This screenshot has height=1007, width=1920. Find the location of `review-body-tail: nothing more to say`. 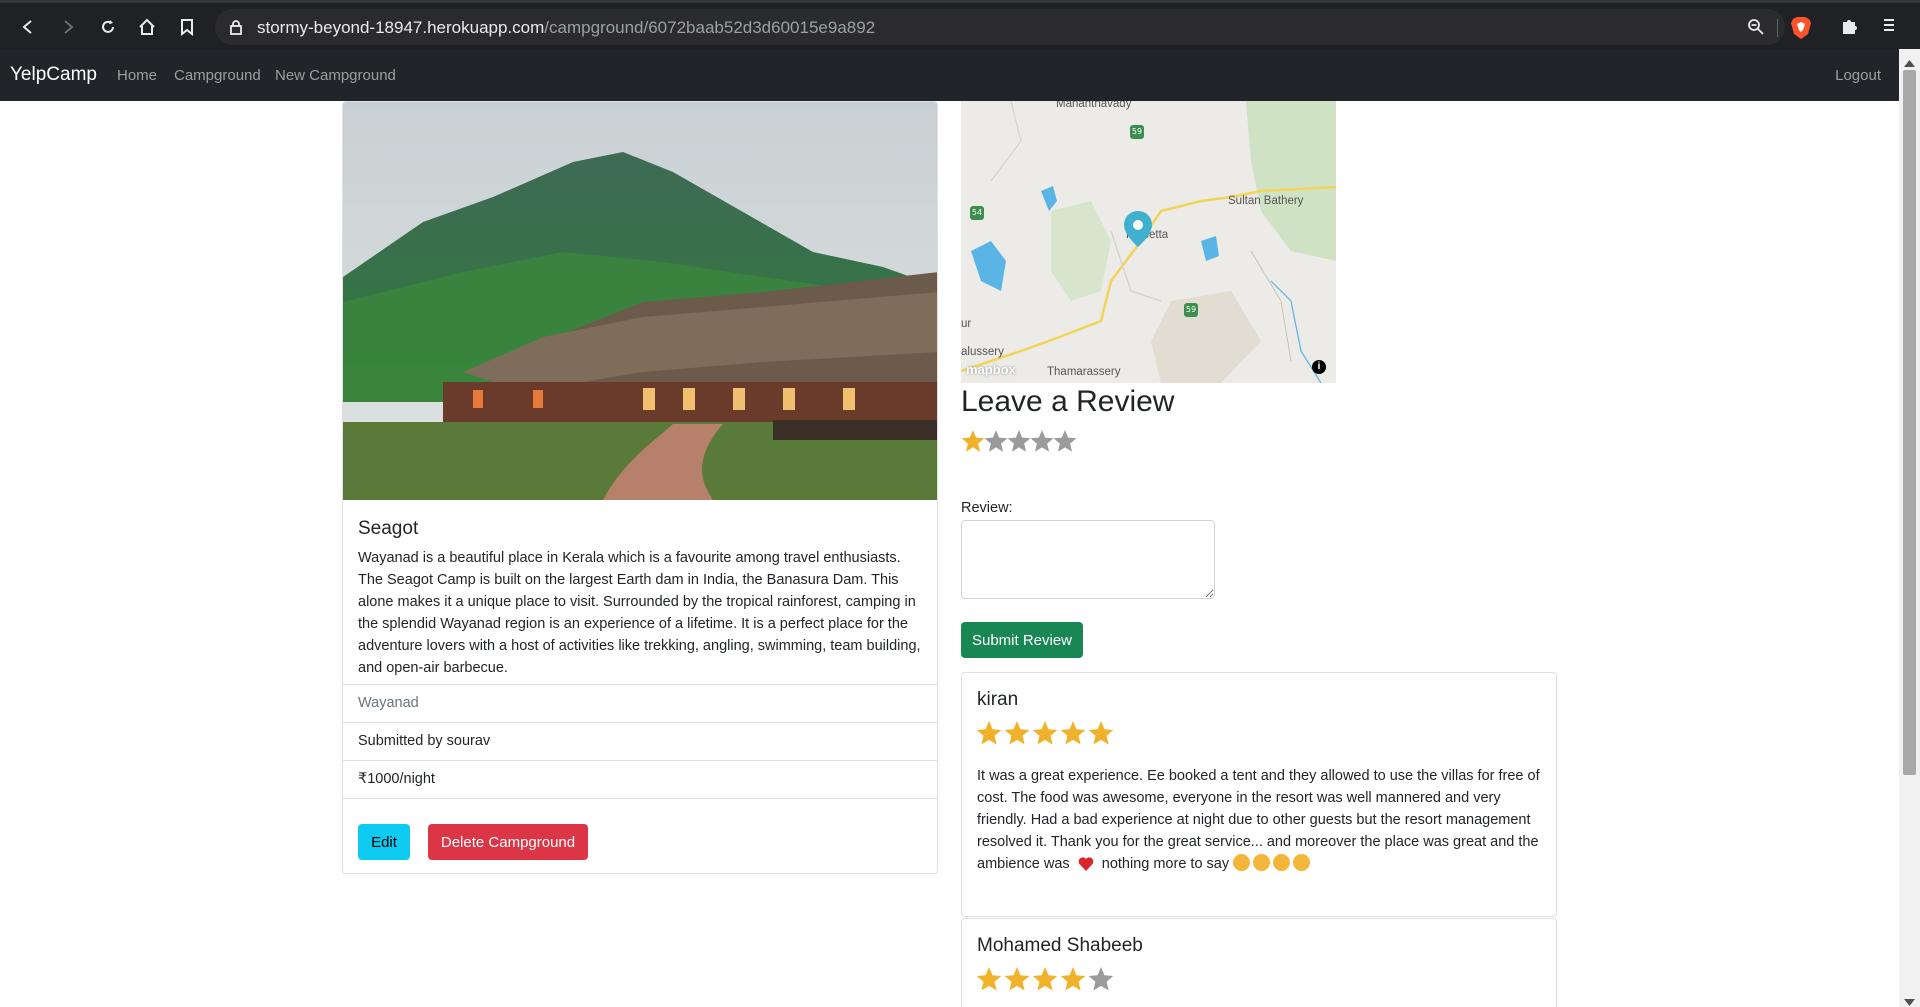

review-body-tail: nothing more to say is located at coordinates (1165, 864).